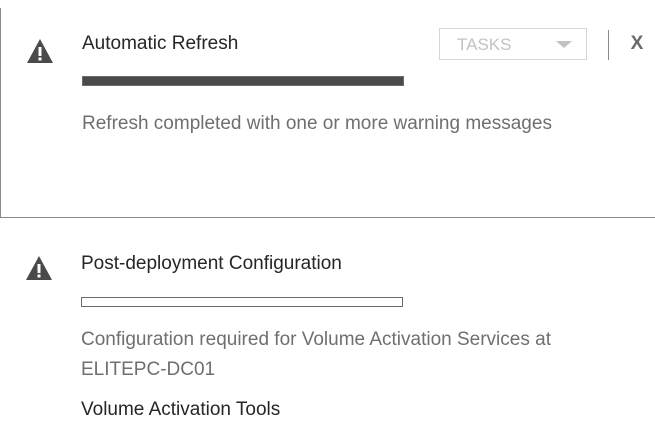 Image resolution: width=655 pixels, height=428 pixels. I want to click on tasks-dropdown-button: TASKS, so click(513, 44).